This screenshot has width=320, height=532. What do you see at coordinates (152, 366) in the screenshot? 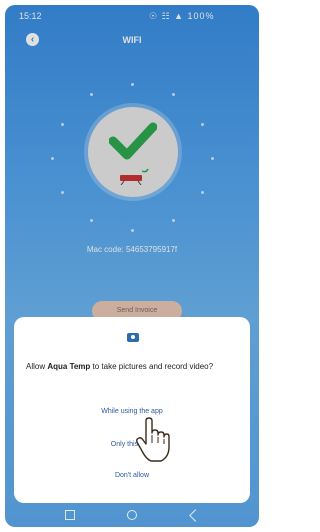
I see `prompt-suffix: to take pictures and record video?` at bounding box center [152, 366].